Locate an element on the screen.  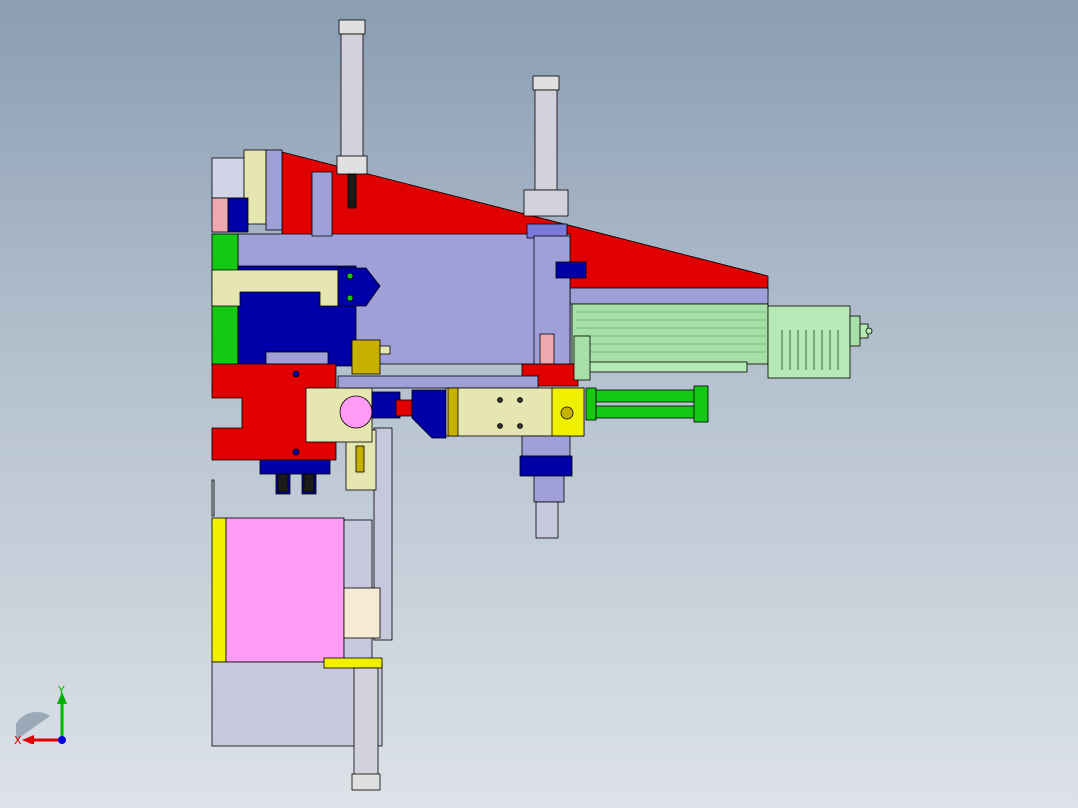
twin-green-cylinders is located at coordinates (647, 404).